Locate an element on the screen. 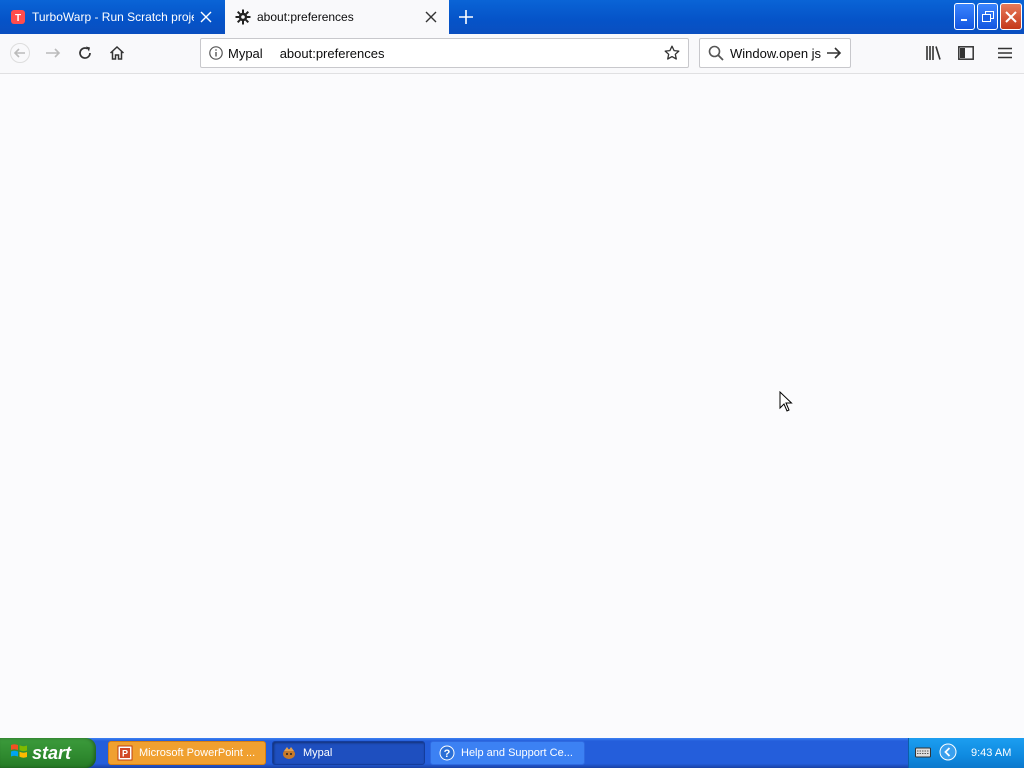  gear-icon is located at coordinates (243, 17).